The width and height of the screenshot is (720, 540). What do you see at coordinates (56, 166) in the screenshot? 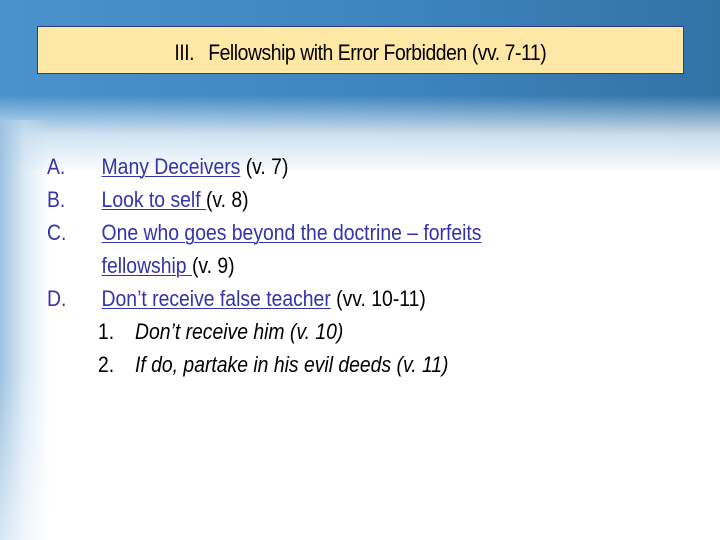
I see `item-marker: A.` at bounding box center [56, 166].